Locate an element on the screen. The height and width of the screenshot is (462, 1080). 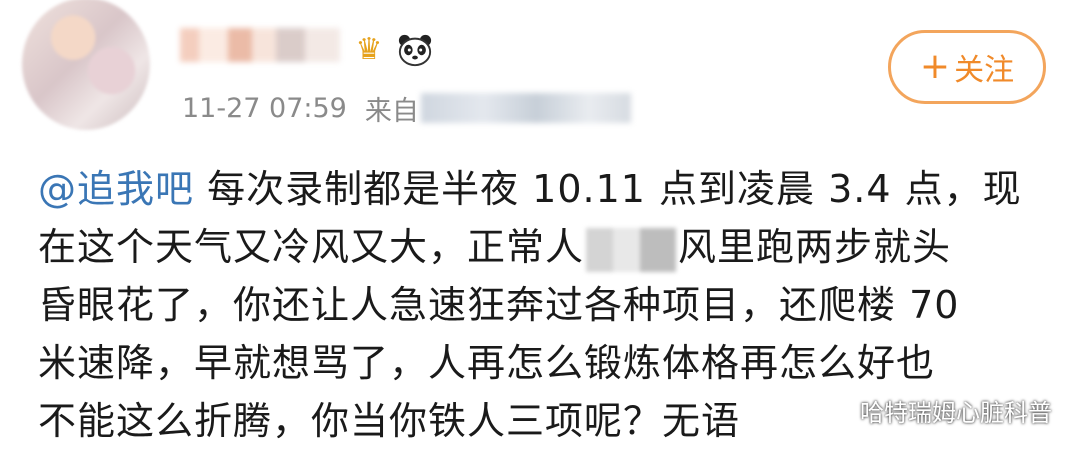
mention-link: @追我吧 is located at coordinates (116, 189).